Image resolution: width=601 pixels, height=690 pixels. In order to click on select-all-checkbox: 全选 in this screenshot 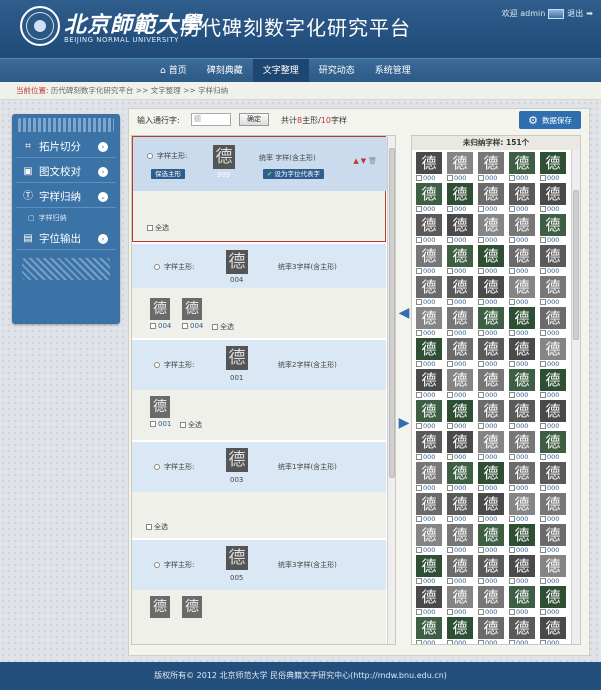, I will do `click(158, 228)`.